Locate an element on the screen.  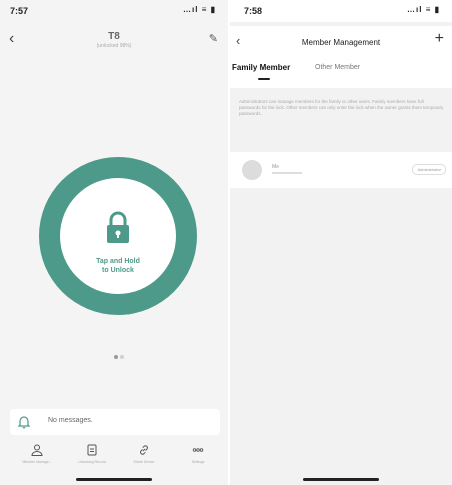
unlock-label: Tap and Hold to Unlock is located at coordinates (118, 266).